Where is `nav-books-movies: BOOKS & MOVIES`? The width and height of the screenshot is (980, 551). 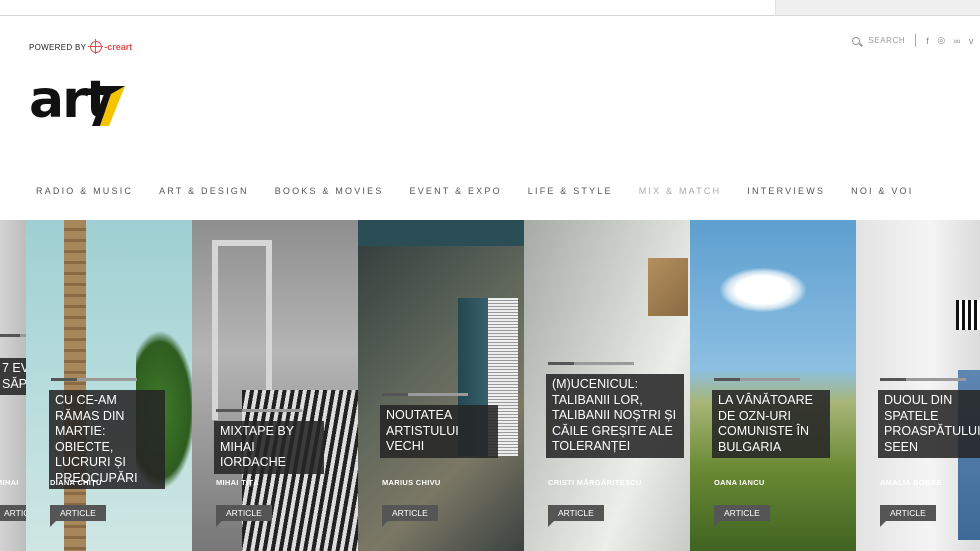
nav-books-movies: BOOKS & MOVIES is located at coordinates (329, 191).